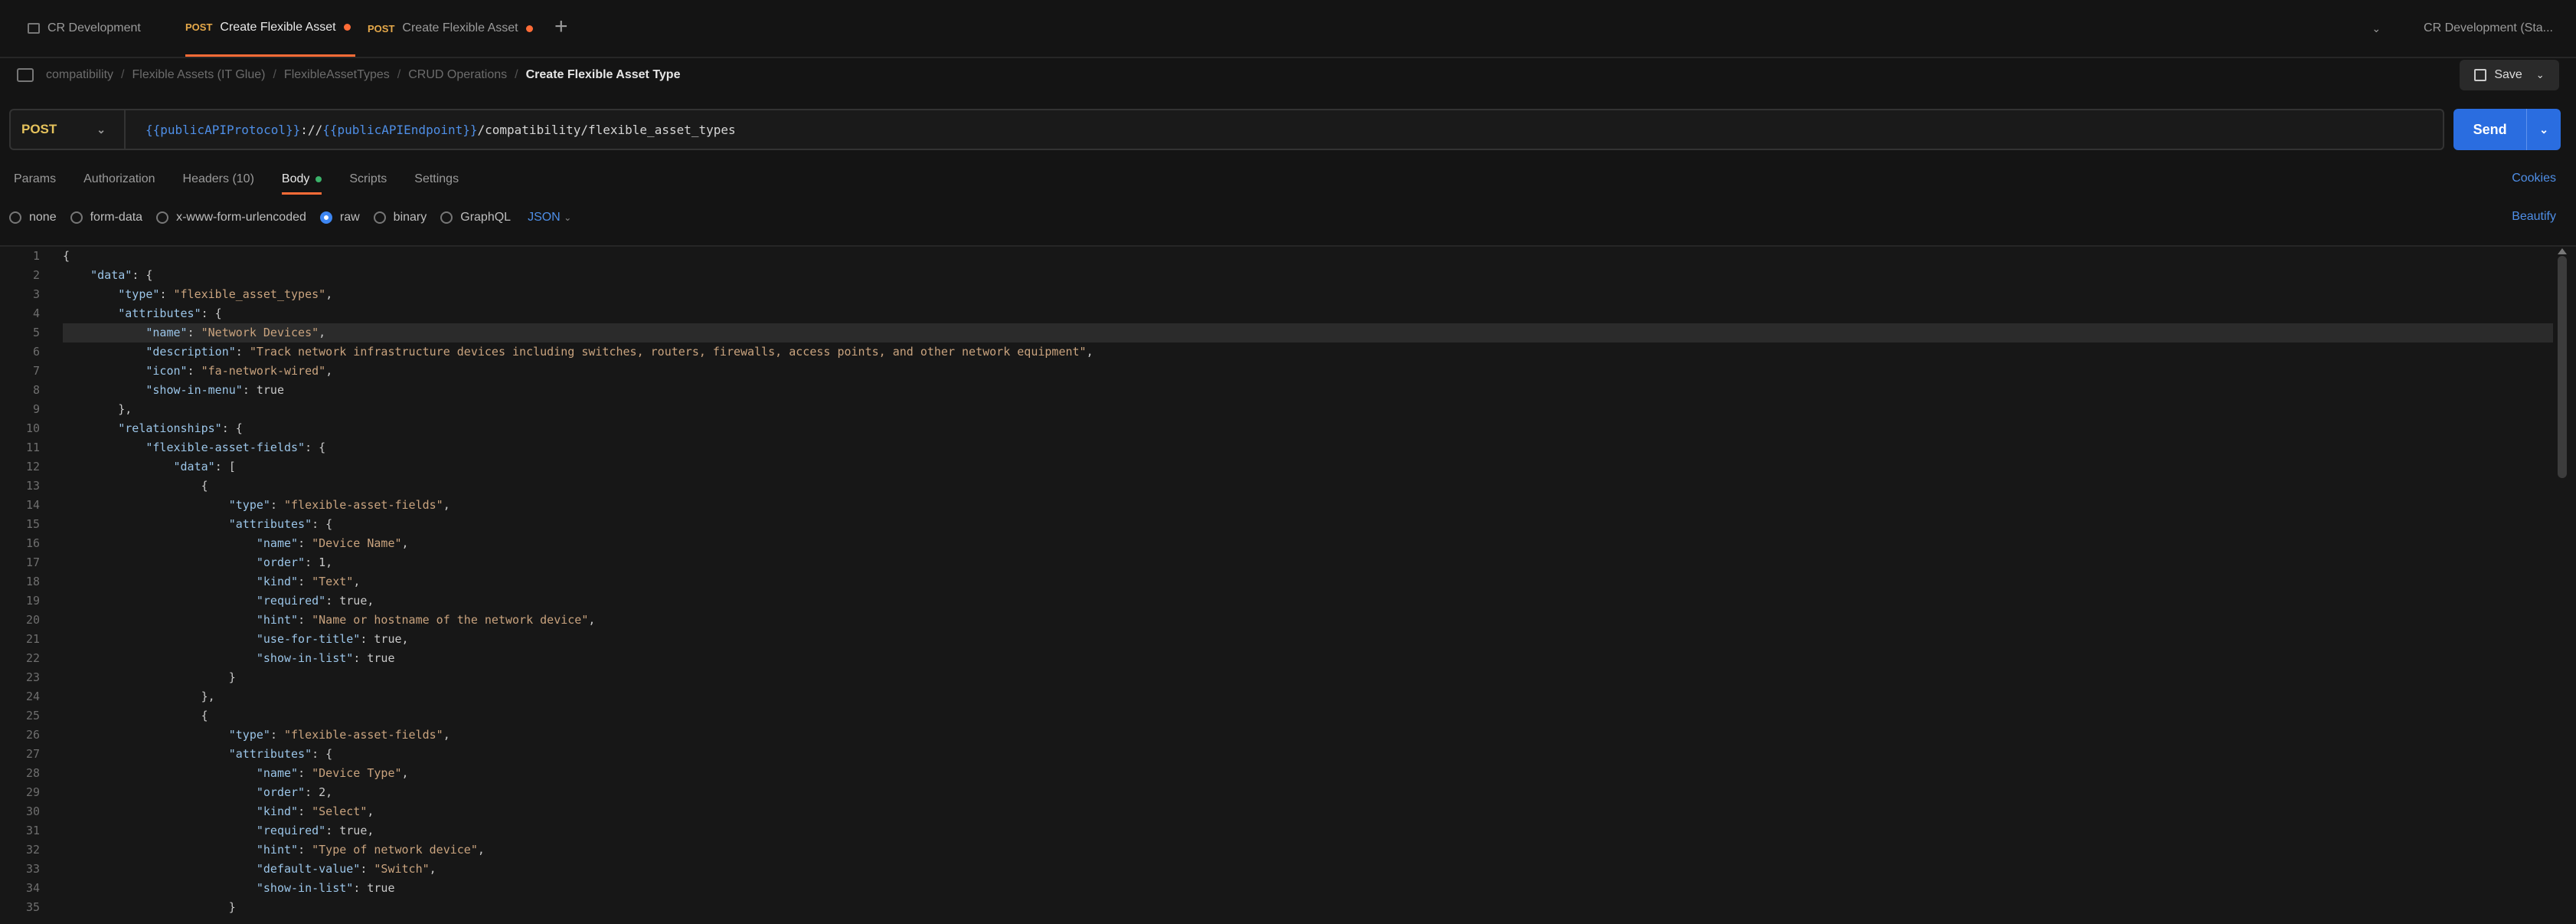 This screenshot has width=2576, height=924. I want to click on beautify-link: Beautify, so click(2534, 217).